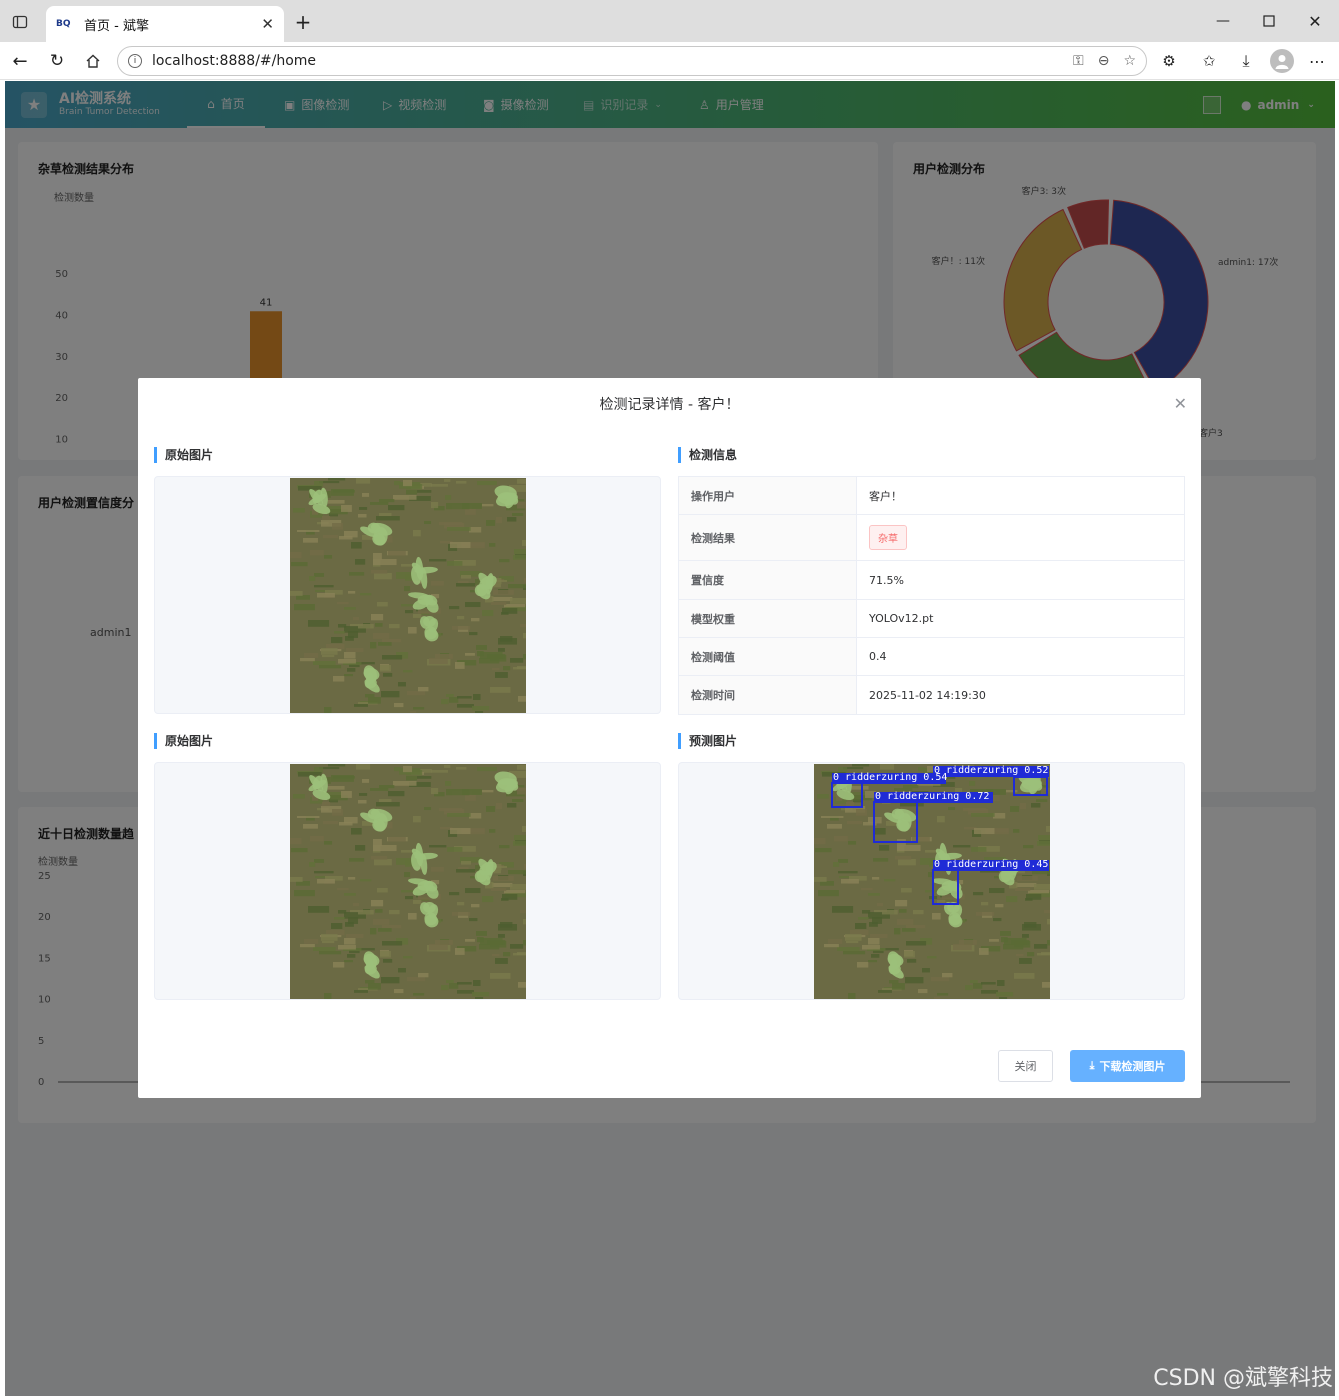 The image size is (1339, 1400). I want to click on tab-close-icon: ✕, so click(267, 24).